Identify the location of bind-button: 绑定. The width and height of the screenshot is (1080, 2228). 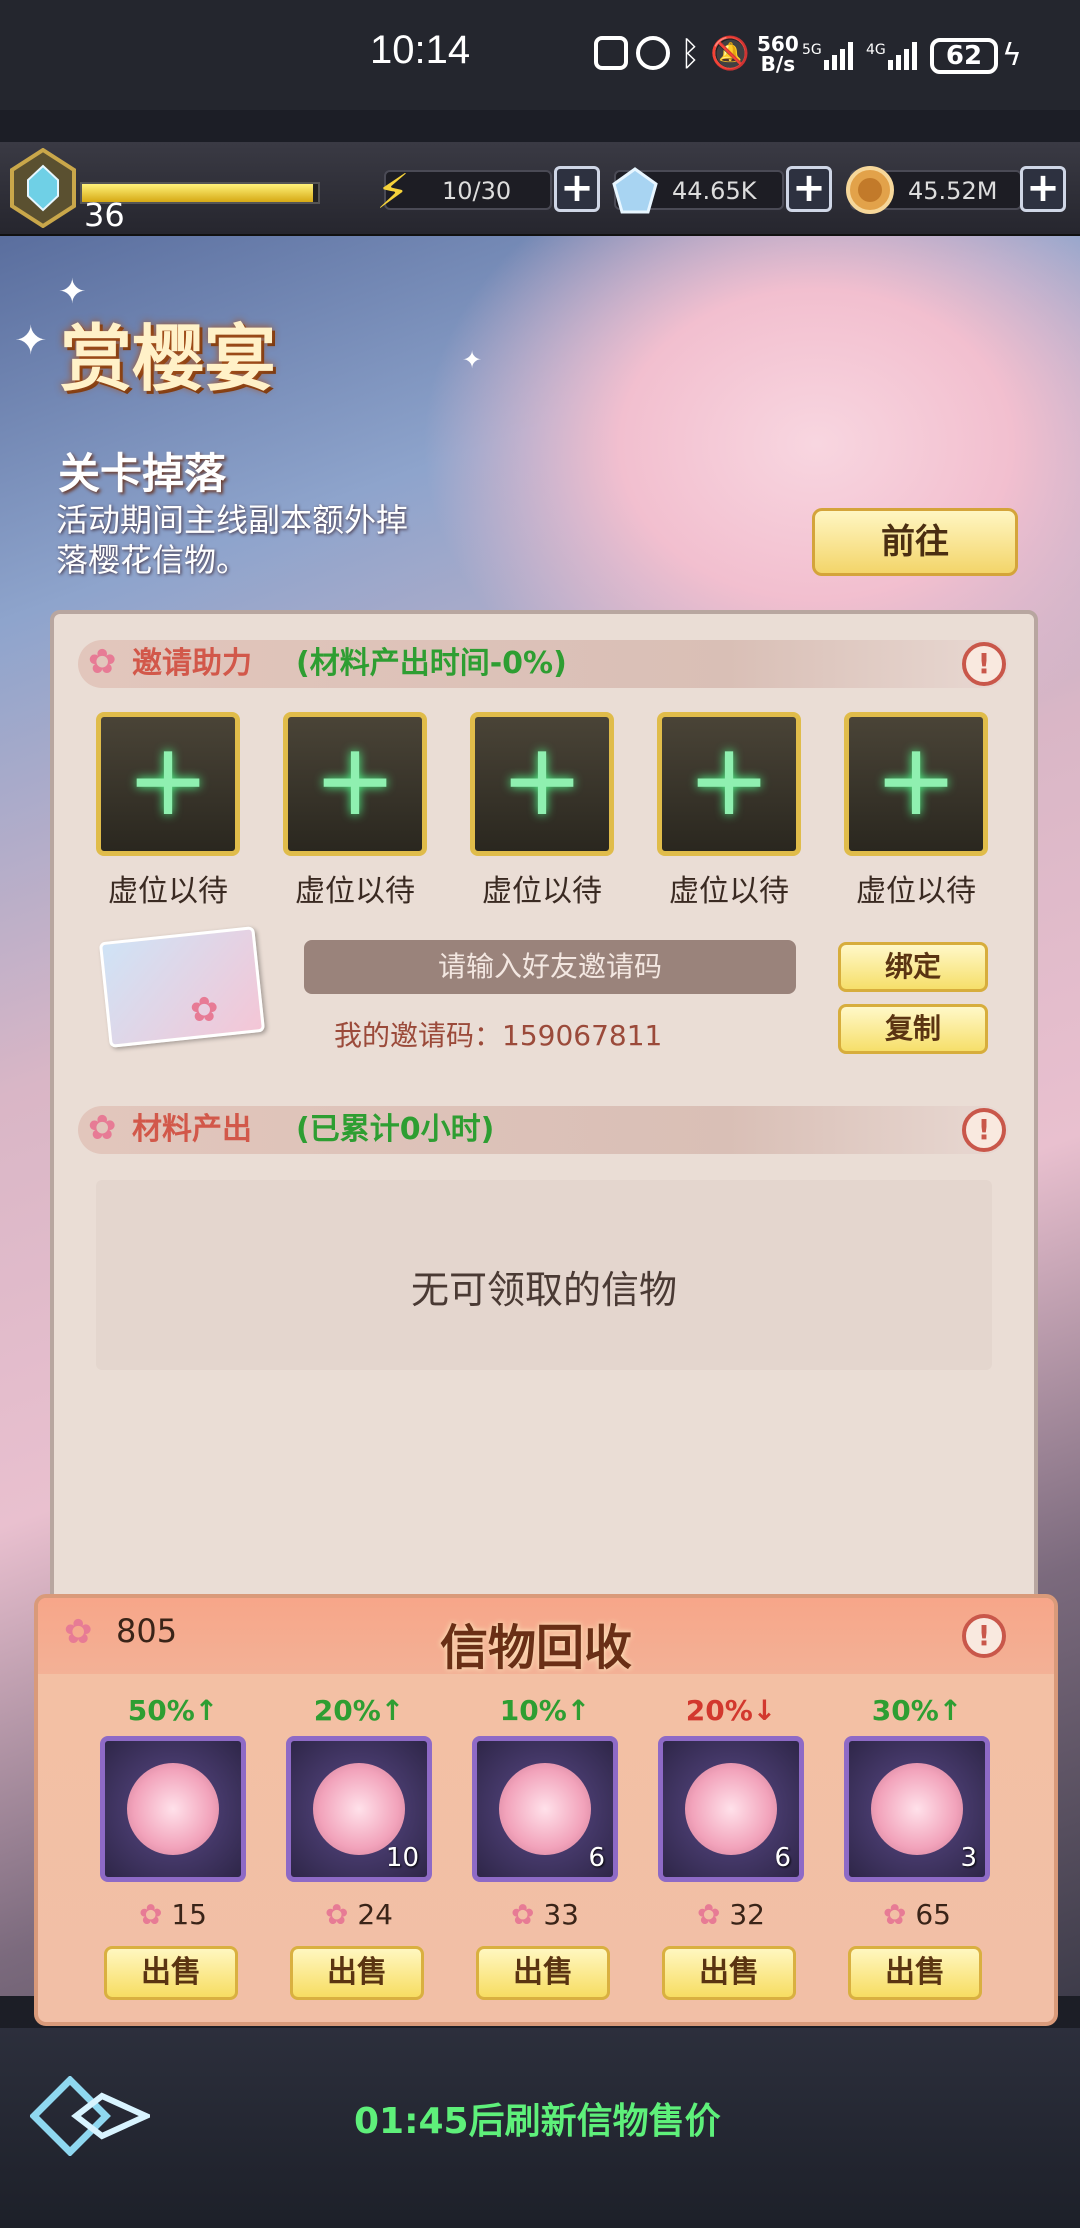
(913, 967).